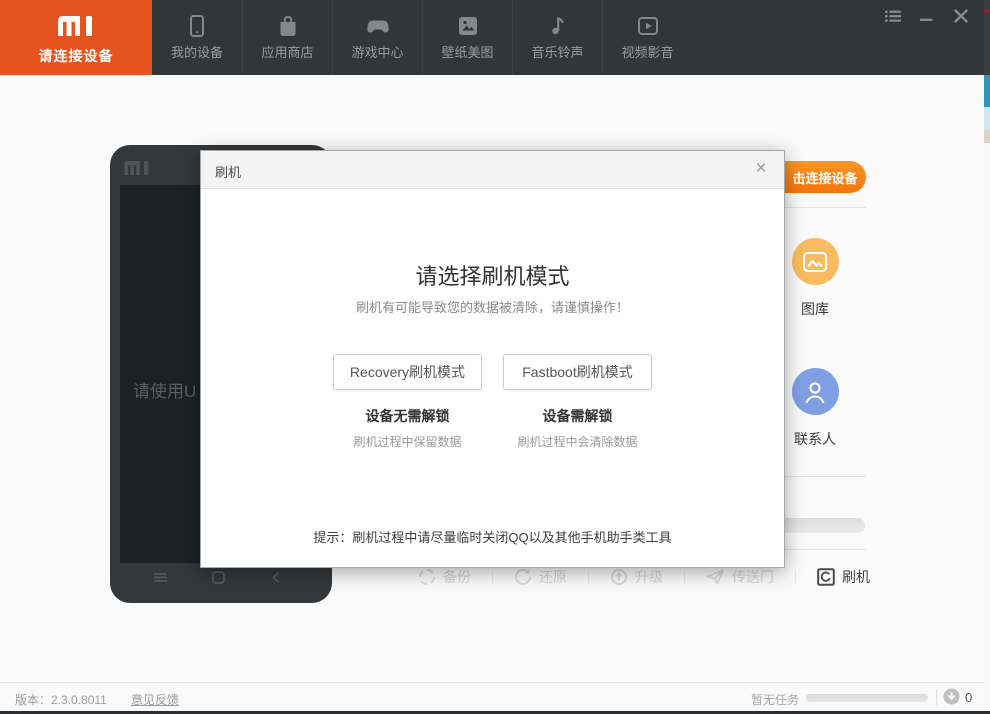  Describe the element at coordinates (276, 577) in the screenshot. I see `back-icon` at that location.